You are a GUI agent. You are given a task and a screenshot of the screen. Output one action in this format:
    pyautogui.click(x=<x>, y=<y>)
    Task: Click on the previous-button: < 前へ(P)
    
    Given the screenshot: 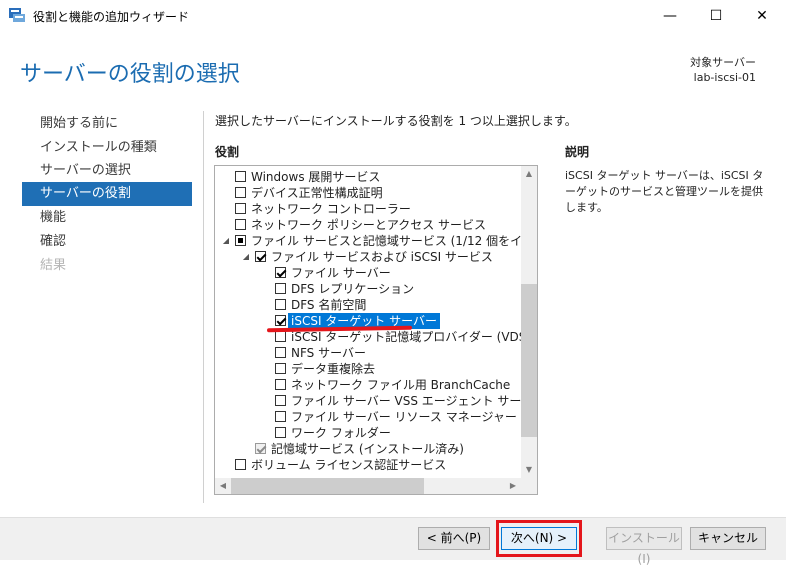 What is the action you would take?
    pyautogui.click(x=454, y=538)
    